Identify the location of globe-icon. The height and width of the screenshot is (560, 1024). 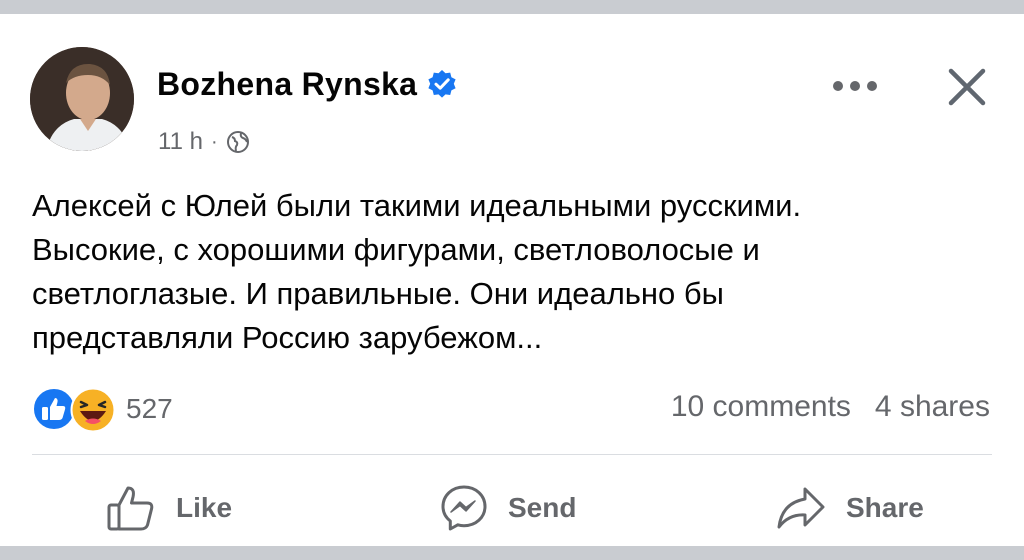
(237, 142).